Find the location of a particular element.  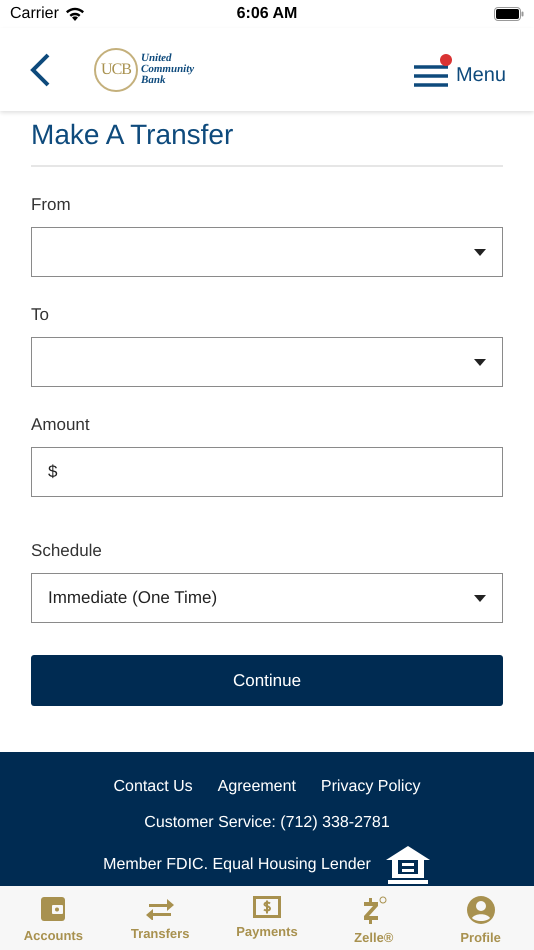

logo-text: Bank is located at coordinates (153, 80).